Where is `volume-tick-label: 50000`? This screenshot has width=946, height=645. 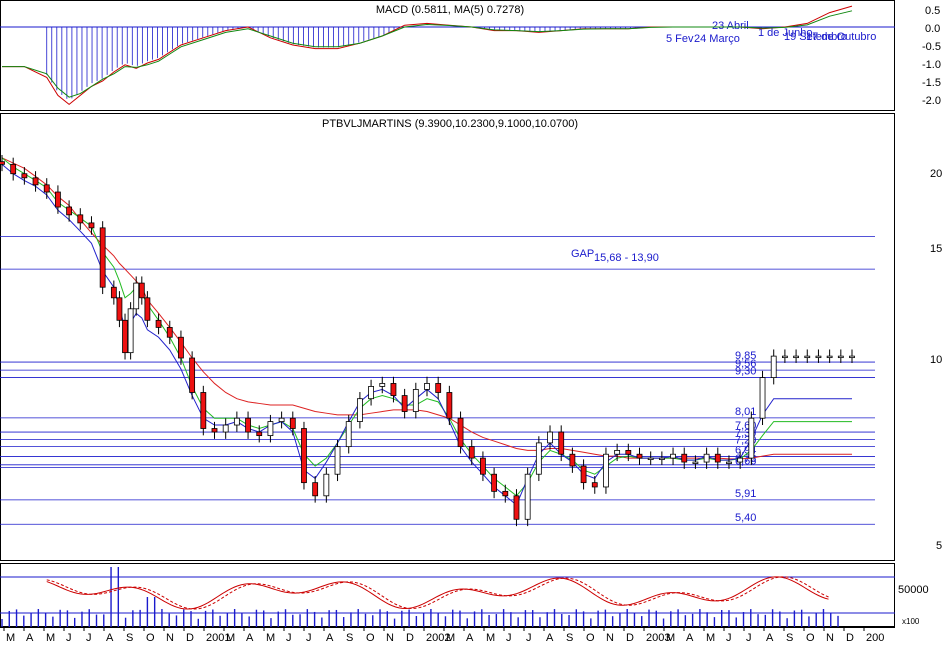 volume-tick-label: 50000 is located at coordinates (913, 590).